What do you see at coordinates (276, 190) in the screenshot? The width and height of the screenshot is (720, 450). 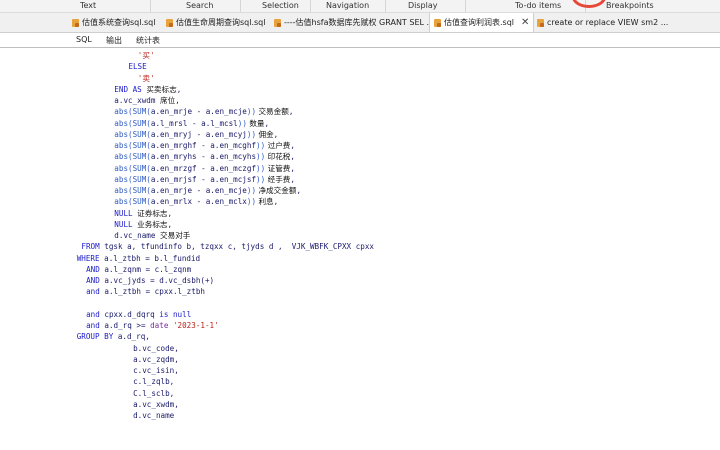 I see `code-token: 净成交金额` at bounding box center [276, 190].